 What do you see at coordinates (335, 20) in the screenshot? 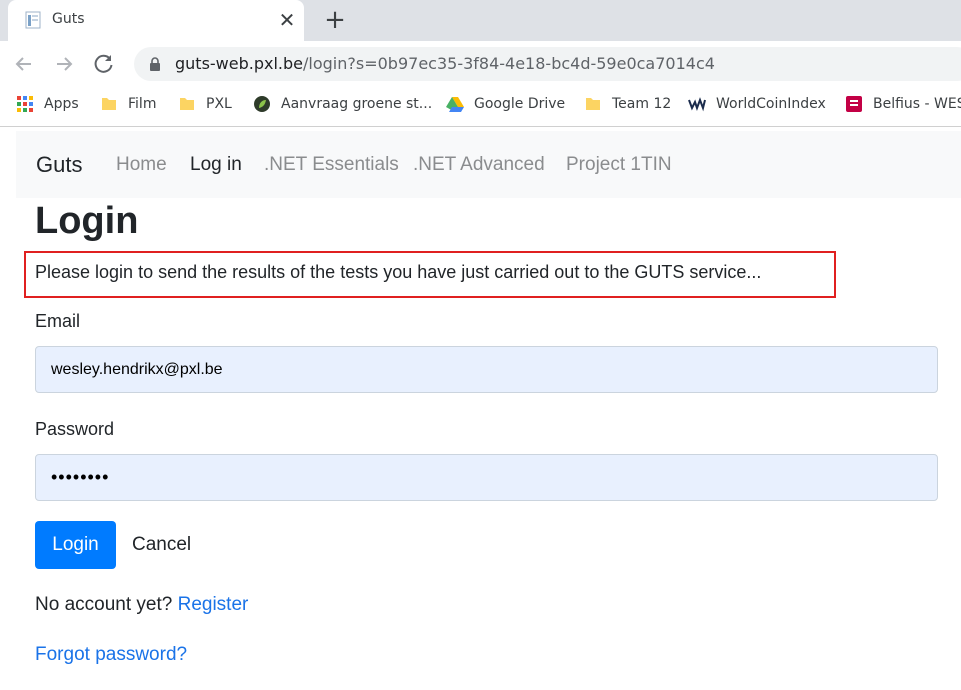
I see `new-tab-button: +` at bounding box center [335, 20].